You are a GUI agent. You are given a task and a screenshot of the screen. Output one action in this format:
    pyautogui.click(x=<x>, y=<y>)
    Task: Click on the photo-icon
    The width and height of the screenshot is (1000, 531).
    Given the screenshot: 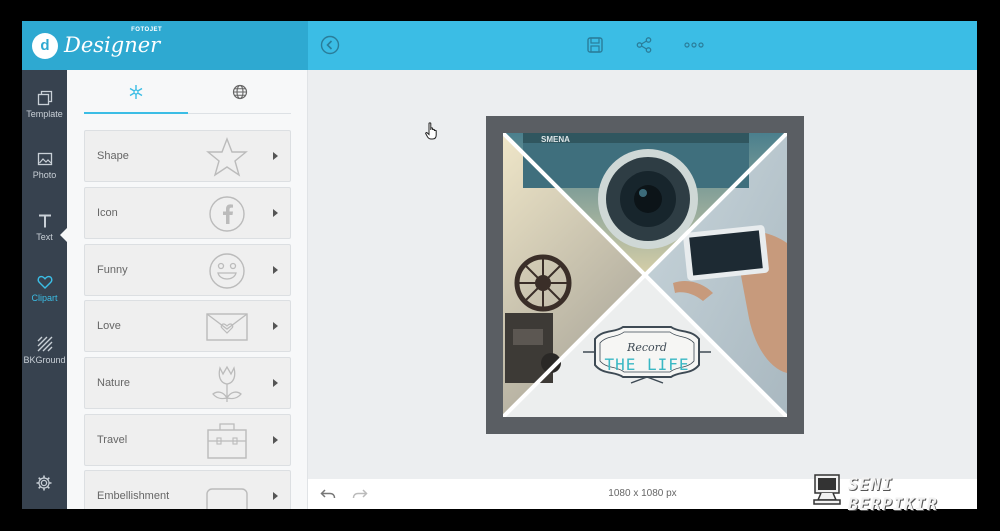 What is the action you would take?
    pyautogui.click(x=44, y=159)
    